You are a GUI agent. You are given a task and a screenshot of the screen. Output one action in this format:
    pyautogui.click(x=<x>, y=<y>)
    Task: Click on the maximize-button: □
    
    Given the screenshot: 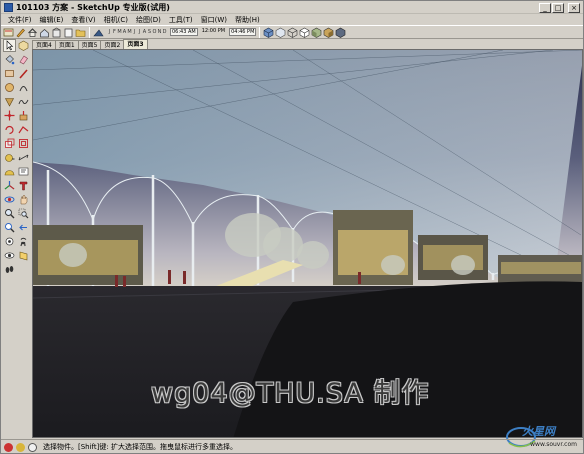 What is the action you would take?
    pyautogui.click(x=558, y=8)
    